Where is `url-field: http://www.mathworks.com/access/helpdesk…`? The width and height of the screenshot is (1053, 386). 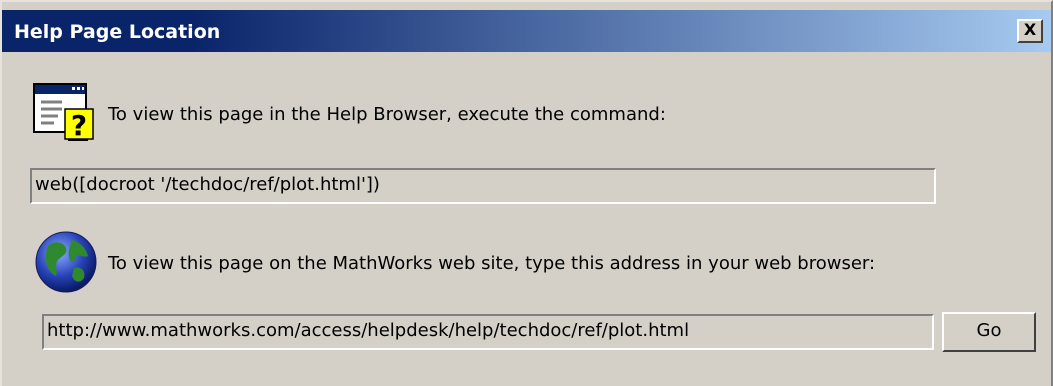 url-field: http://www.mathworks.com/access/helpdesk… is located at coordinates (488, 332).